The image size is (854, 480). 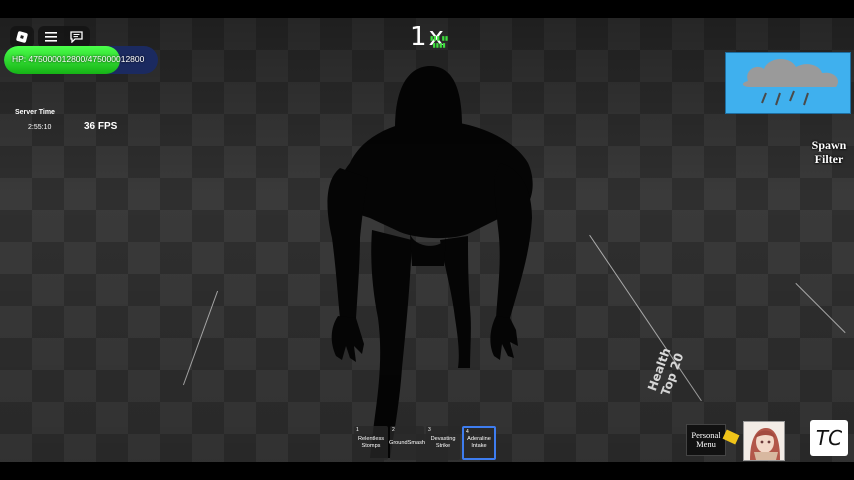 I want to click on personal-menu-button: Personal Menu, so click(x=706, y=440).